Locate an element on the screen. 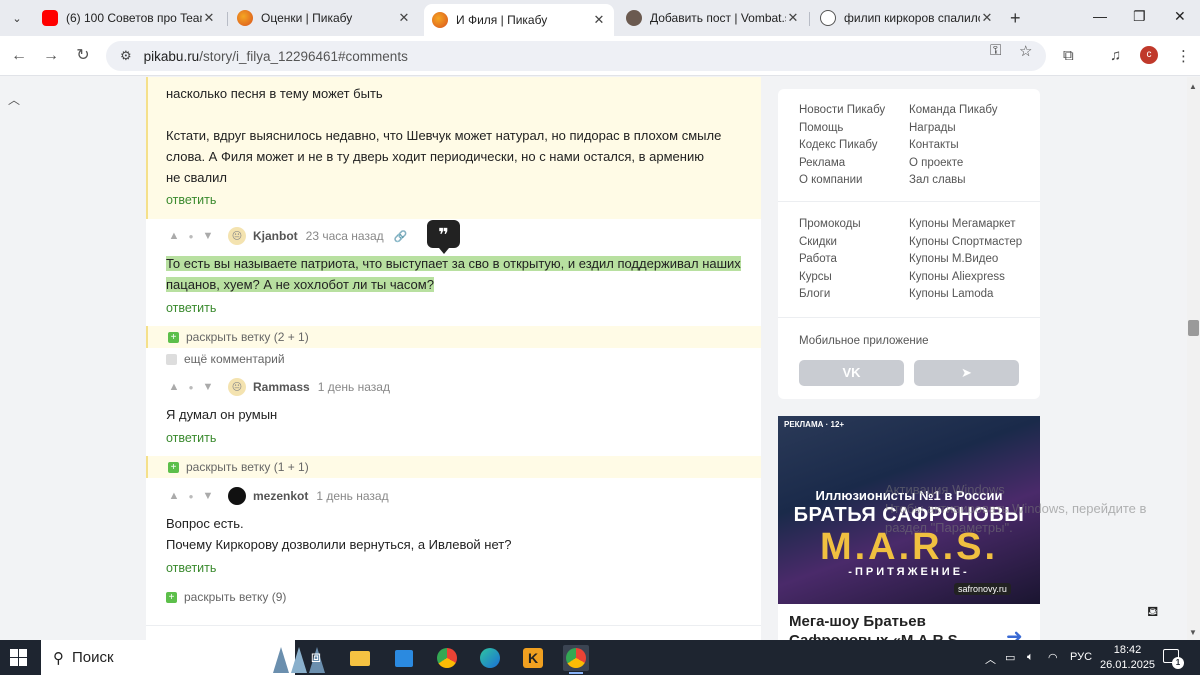  sidebar-link: Купоны Спортмастер is located at coordinates (965, 242).